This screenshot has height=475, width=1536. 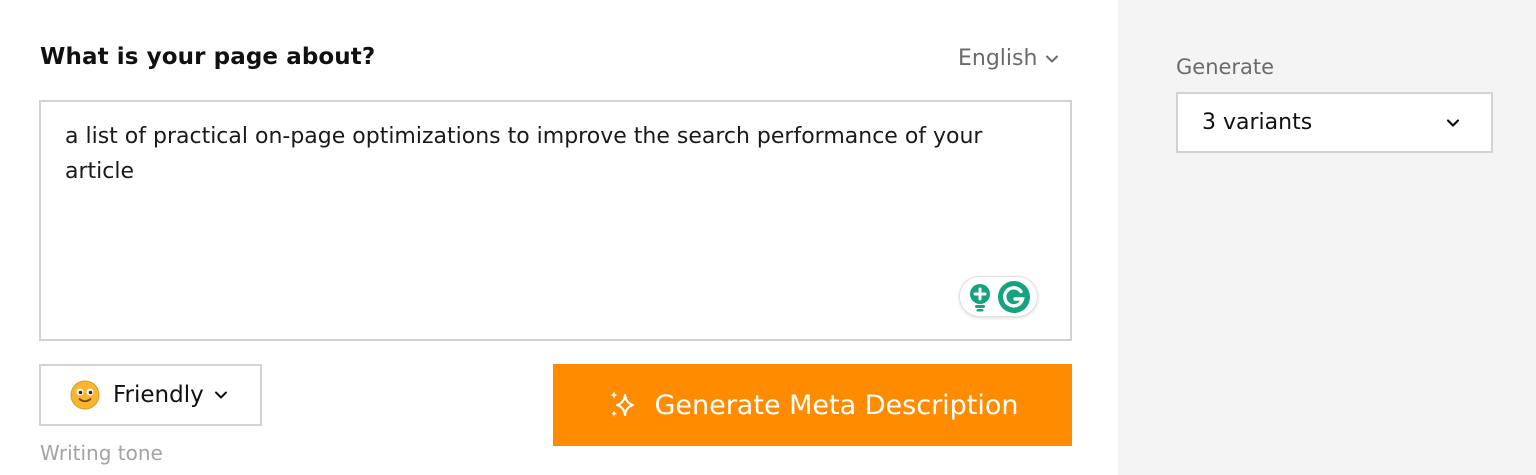 I want to click on grammarly-icon, so click(x=1013, y=296).